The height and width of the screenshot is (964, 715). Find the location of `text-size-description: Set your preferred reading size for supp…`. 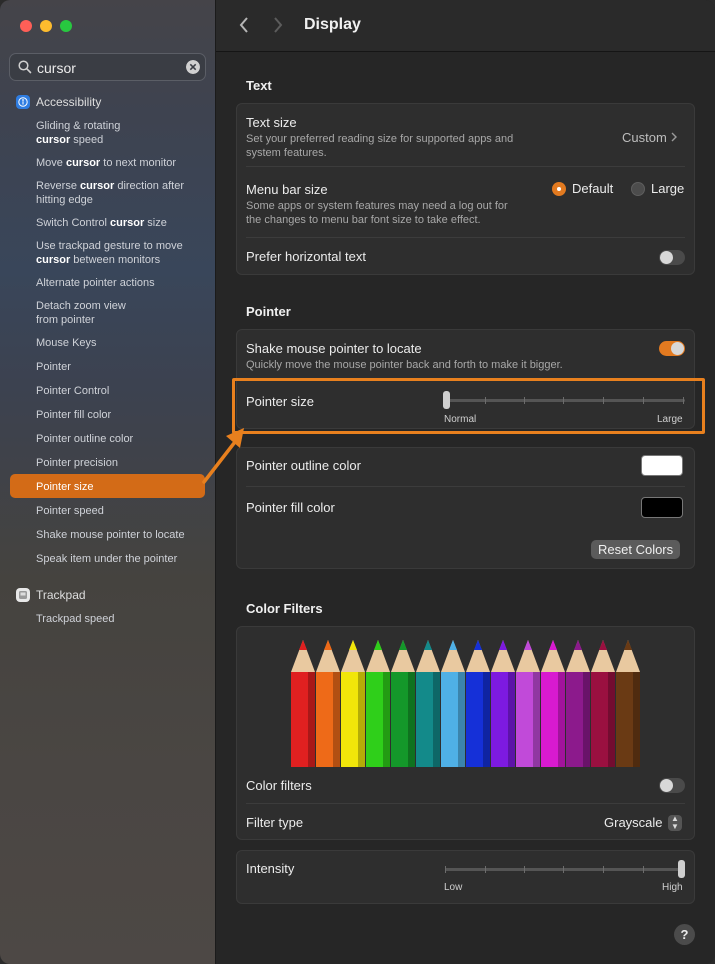

text-size-description: Set your preferred reading size for supp… is located at coordinates (380, 139).